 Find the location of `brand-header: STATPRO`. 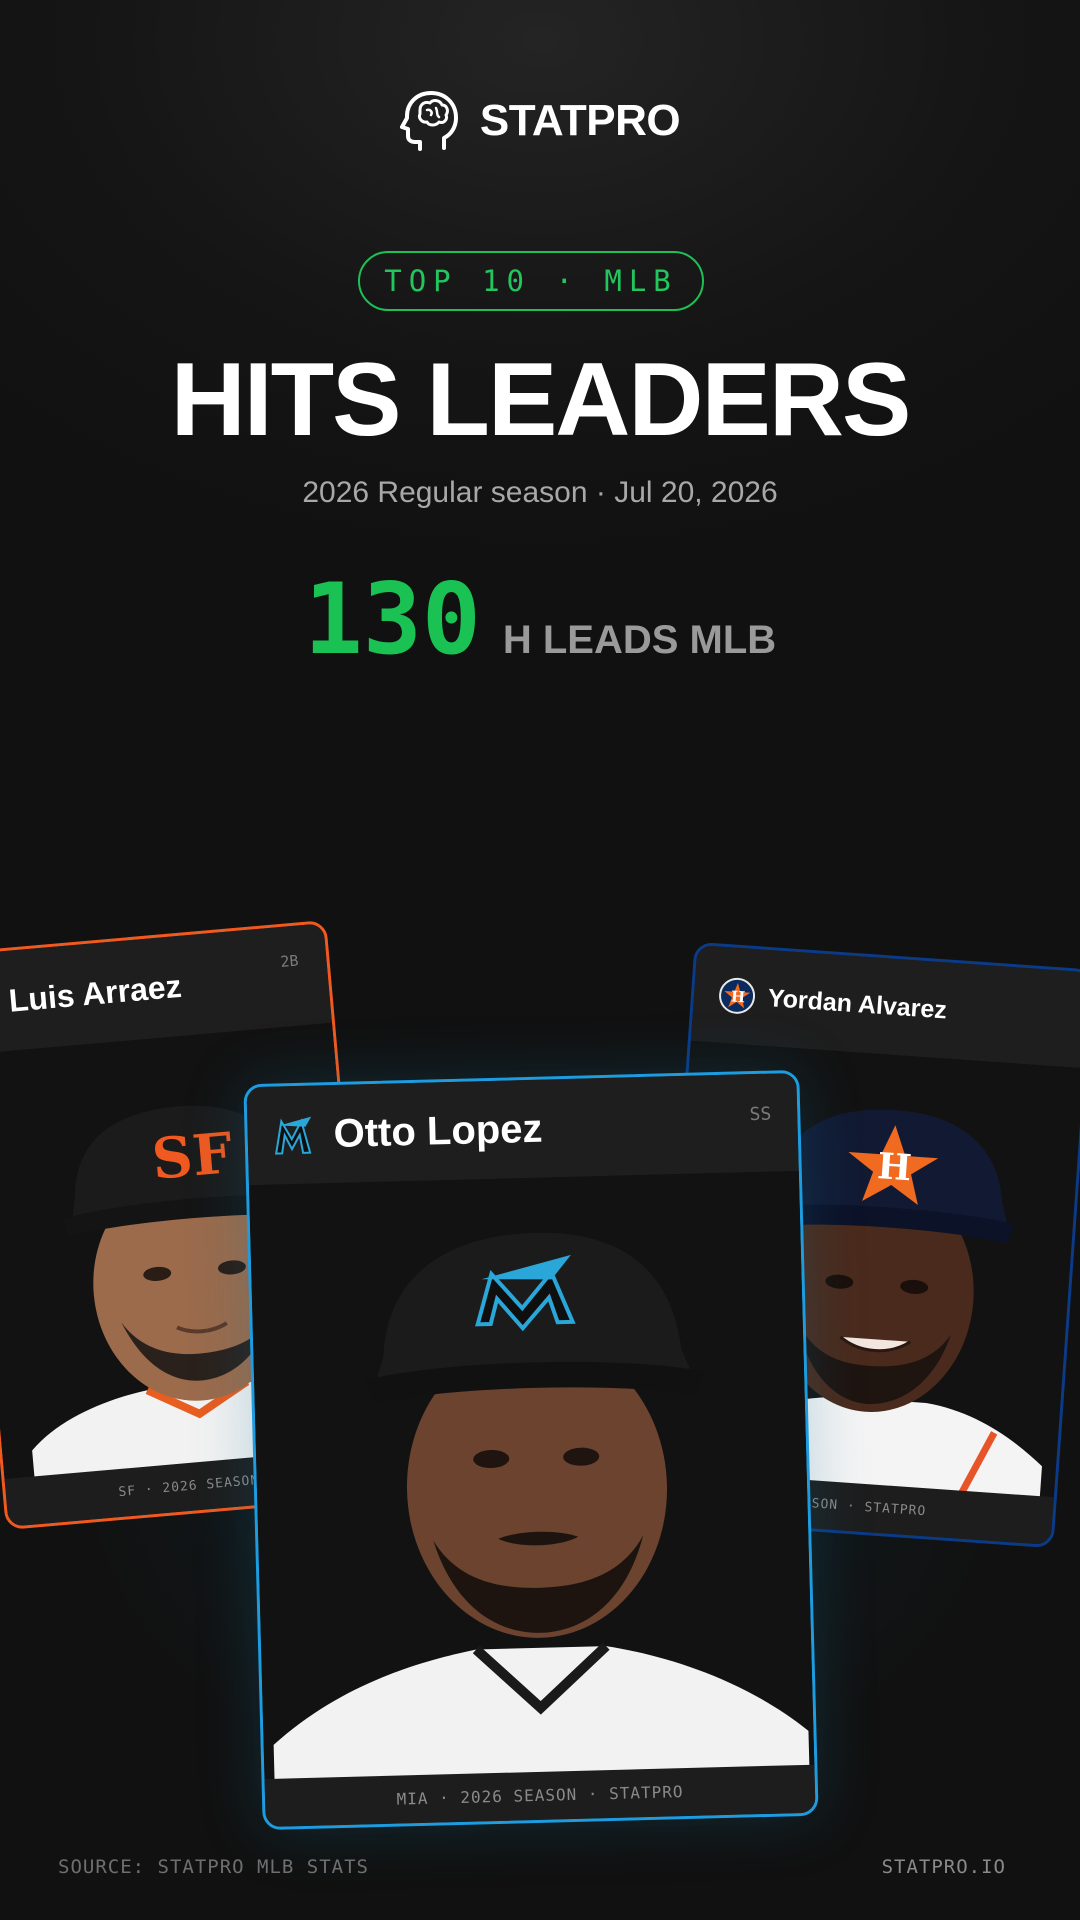

brand-header: STATPRO is located at coordinates (540, 121).